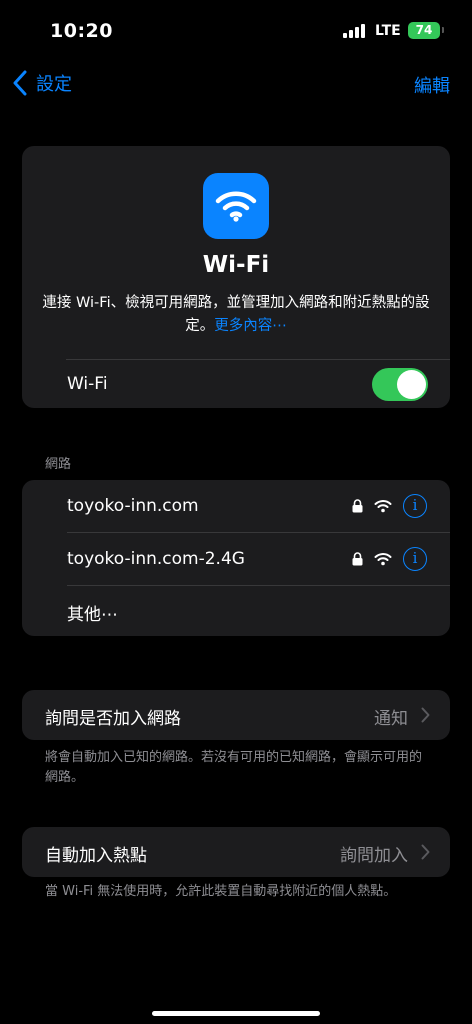 This screenshot has height=1024, width=472. I want to click on cellular-signal-icon, so click(354, 31).